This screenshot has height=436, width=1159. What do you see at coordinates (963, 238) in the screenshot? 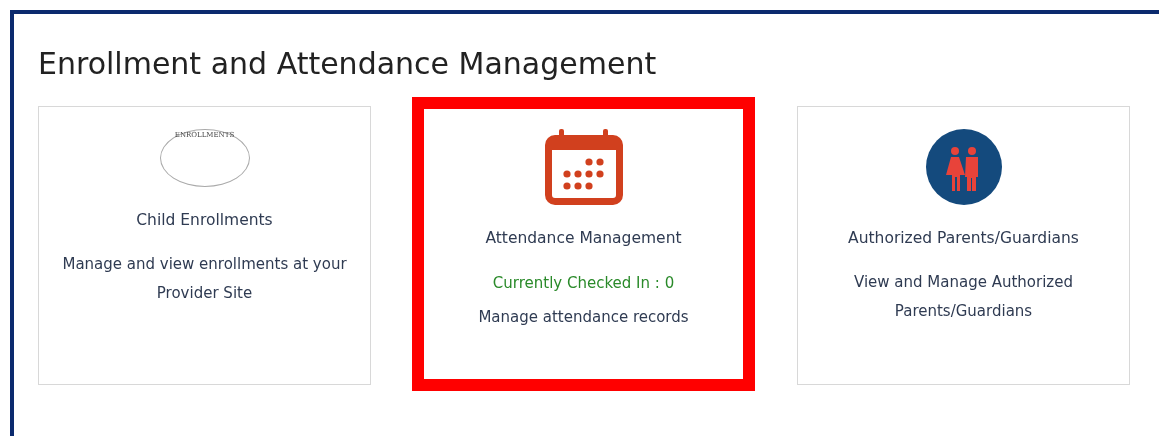
I see `card-title: Authorized Parents/Guardians` at bounding box center [963, 238].